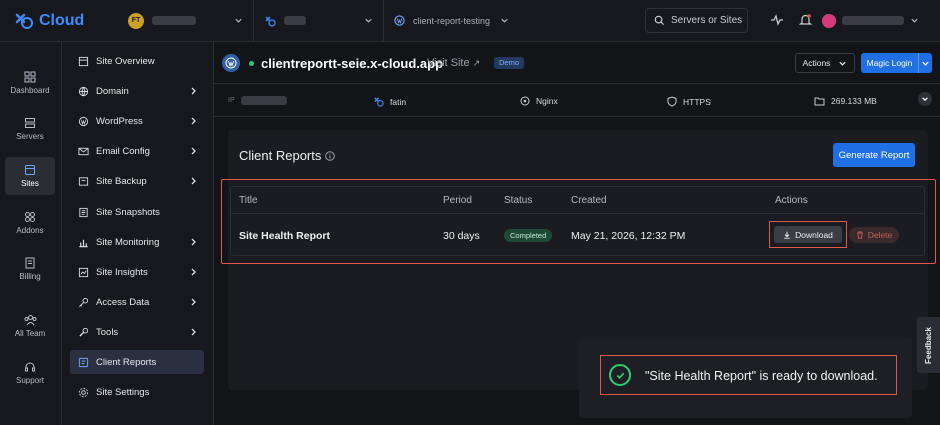 The image size is (940, 425). Describe the element at coordinates (123, 302) in the screenshot. I see `sidebar-item-label: Access Data` at that location.